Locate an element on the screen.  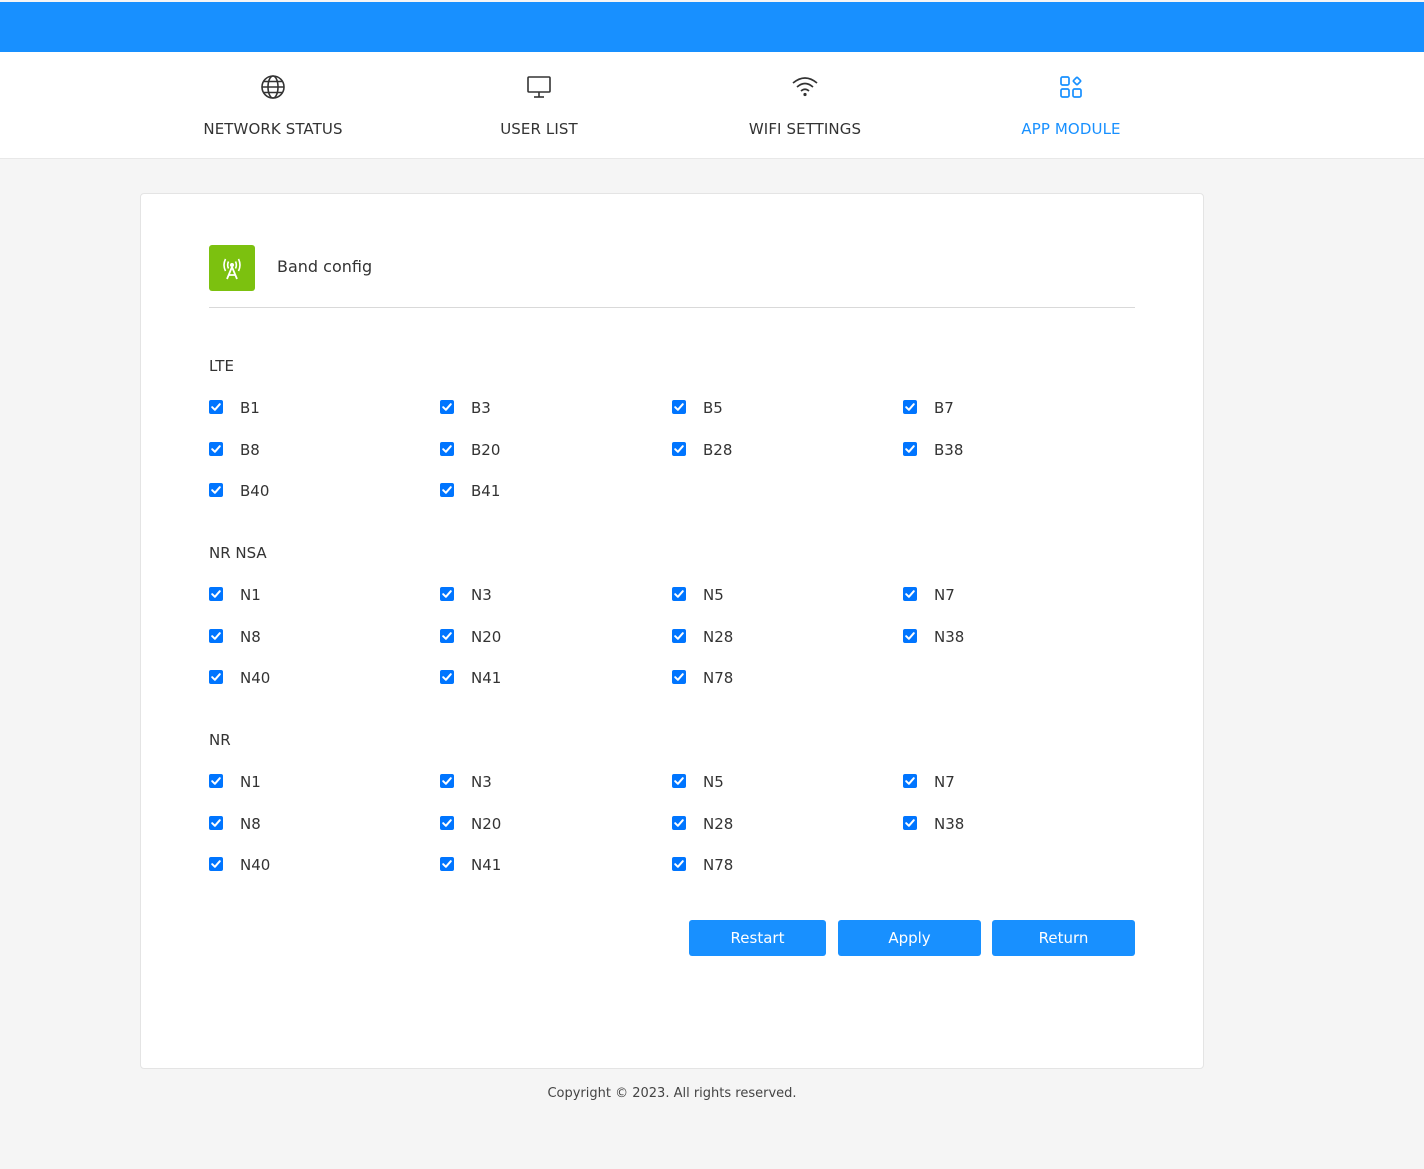
nav-user-list: USER LIST is located at coordinates (539, 105).